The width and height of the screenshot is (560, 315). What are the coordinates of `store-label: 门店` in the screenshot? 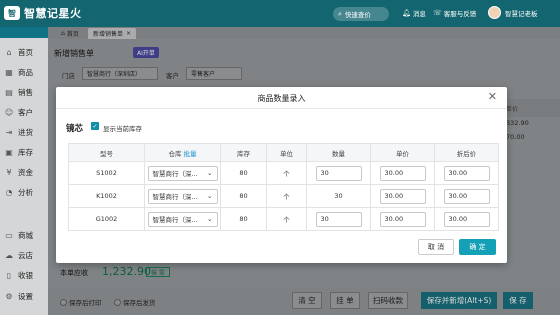 It's located at (68, 76).